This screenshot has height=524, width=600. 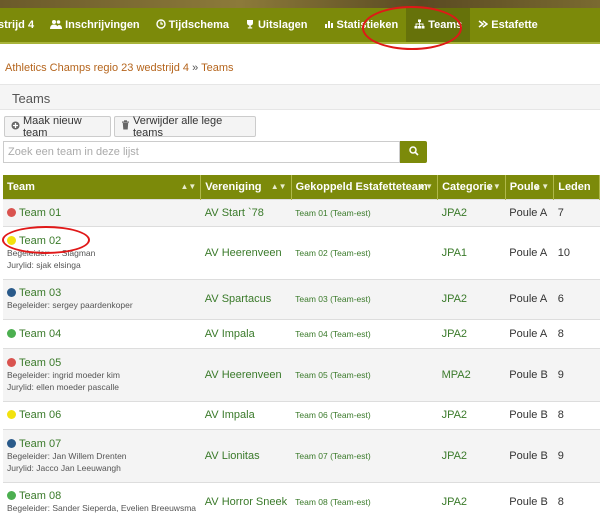 I want to click on nav-item-inschrijvingen: Inschrijvingen, so click(x=95, y=25).